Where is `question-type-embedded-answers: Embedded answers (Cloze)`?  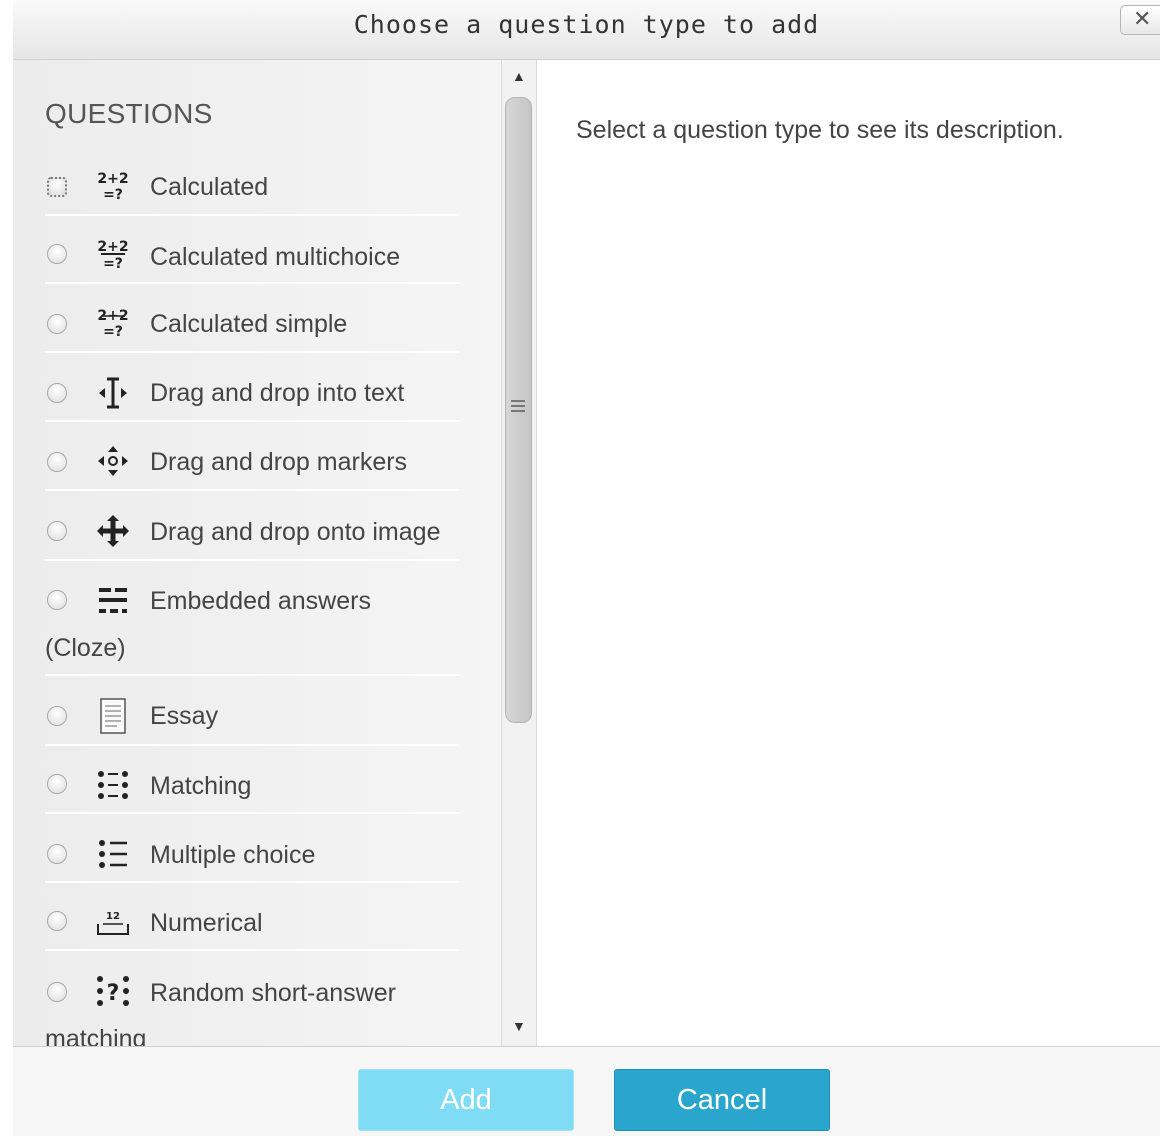 question-type-embedded-answers: Embedded answers (Cloze) is located at coordinates (252, 618).